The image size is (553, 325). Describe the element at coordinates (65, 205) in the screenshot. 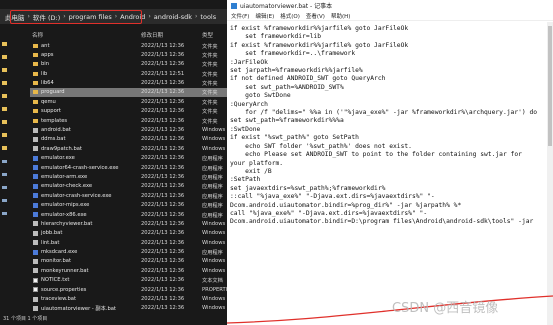

I see `file-name: emulator-mips.exe` at that location.